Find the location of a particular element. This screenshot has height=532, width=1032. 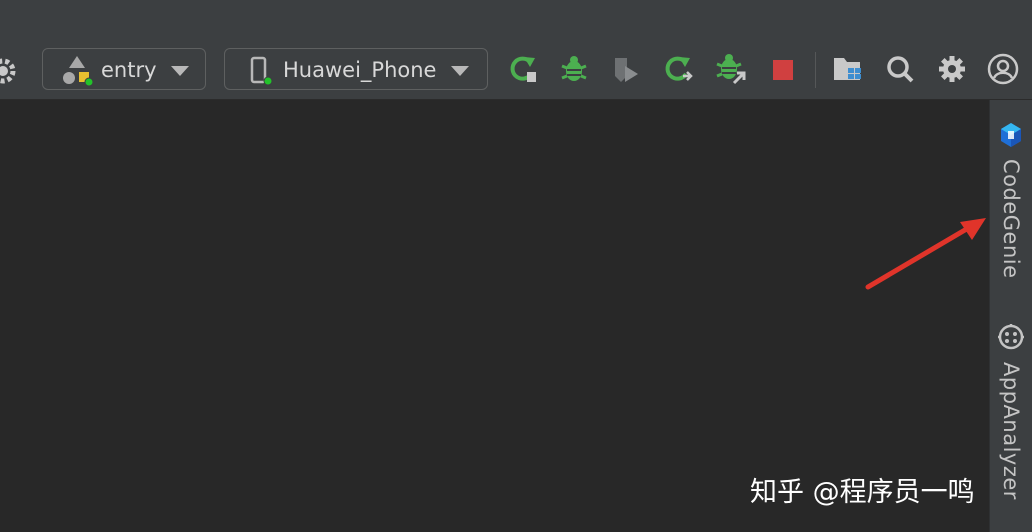

account-icon is located at coordinates (1003, 69).